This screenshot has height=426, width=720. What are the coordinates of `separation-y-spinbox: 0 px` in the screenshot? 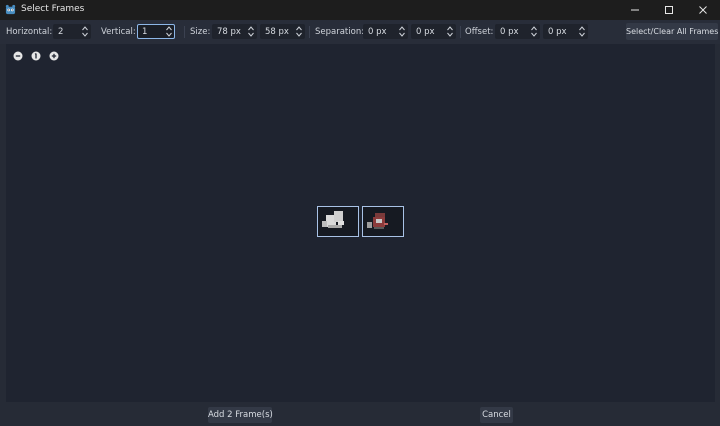 It's located at (433, 31).